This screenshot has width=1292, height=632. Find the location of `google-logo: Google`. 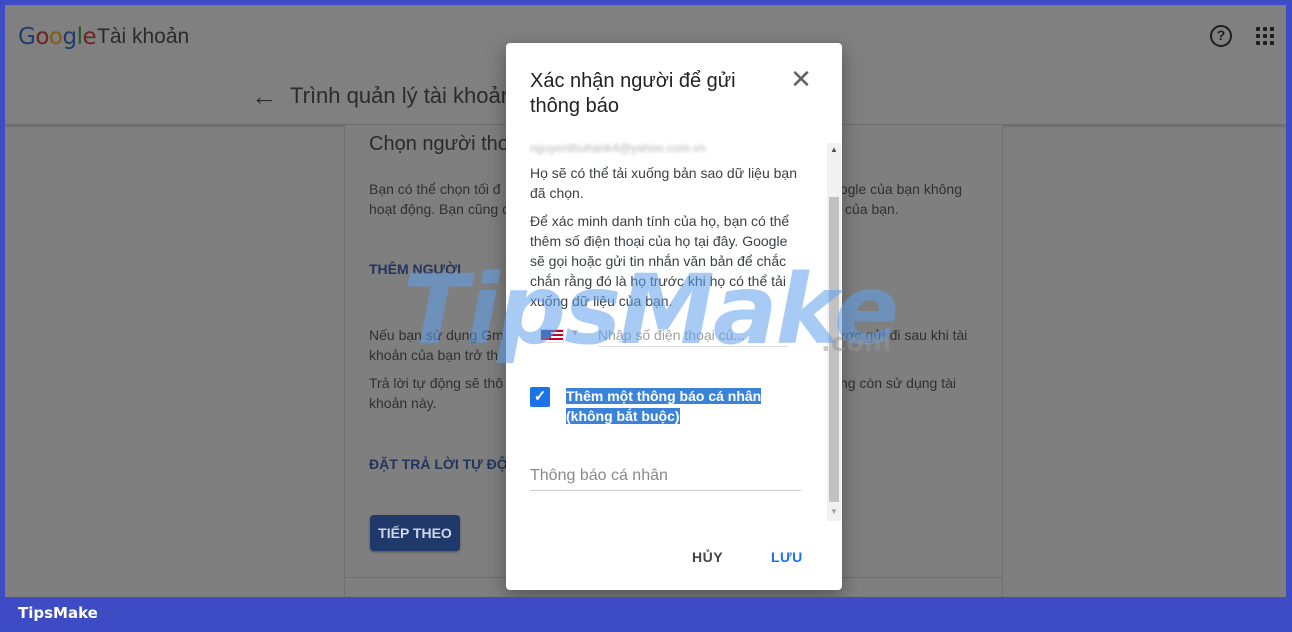

google-logo: Google is located at coordinates (57, 37).